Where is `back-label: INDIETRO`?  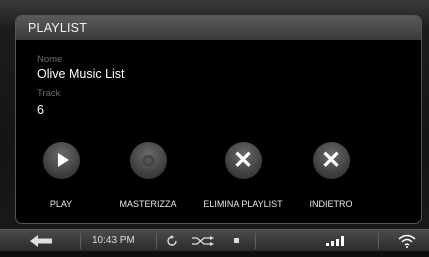 back-label: INDIETRO is located at coordinates (331, 204).